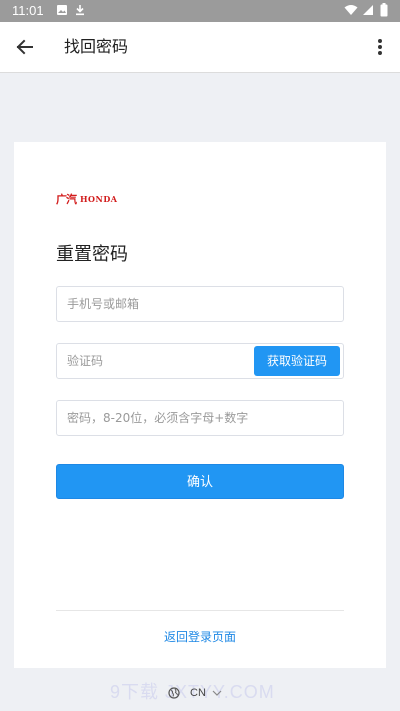 This screenshot has height=711, width=400. I want to click on password-field, so click(200, 418).